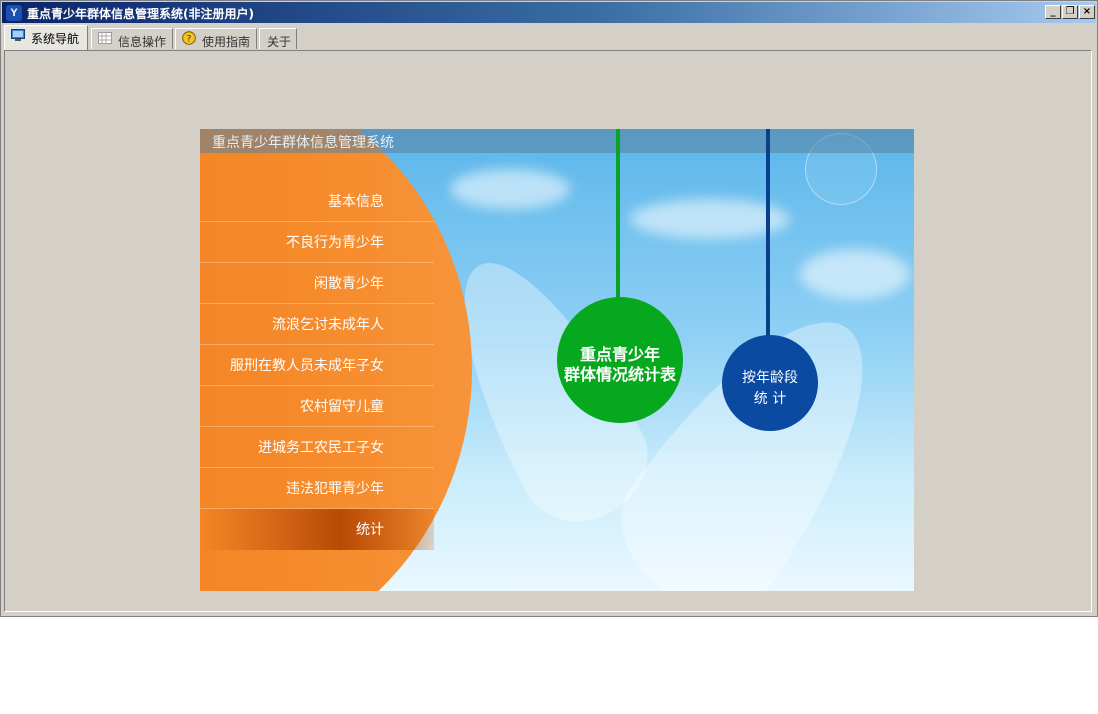 The height and width of the screenshot is (714, 1098). Describe the element at coordinates (317, 488) in the screenshot. I see `menu-item-delinquent-youth: 违法犯罪青少年` at that location.